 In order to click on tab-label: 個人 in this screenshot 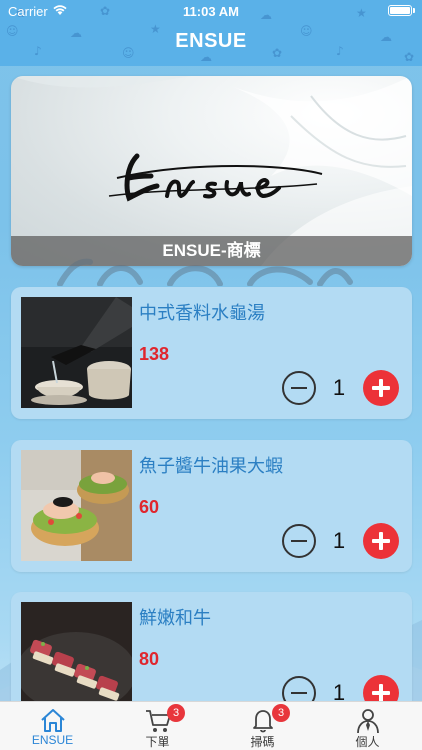, I will do `click(367, 742)`.